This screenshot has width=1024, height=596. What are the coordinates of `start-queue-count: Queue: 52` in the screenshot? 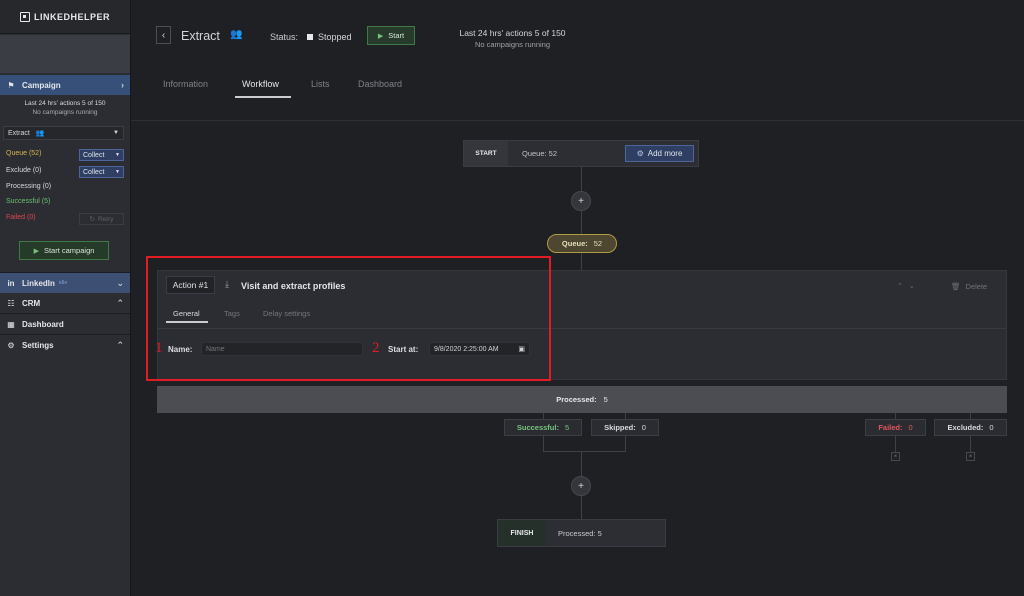 It's located at (540, 153).